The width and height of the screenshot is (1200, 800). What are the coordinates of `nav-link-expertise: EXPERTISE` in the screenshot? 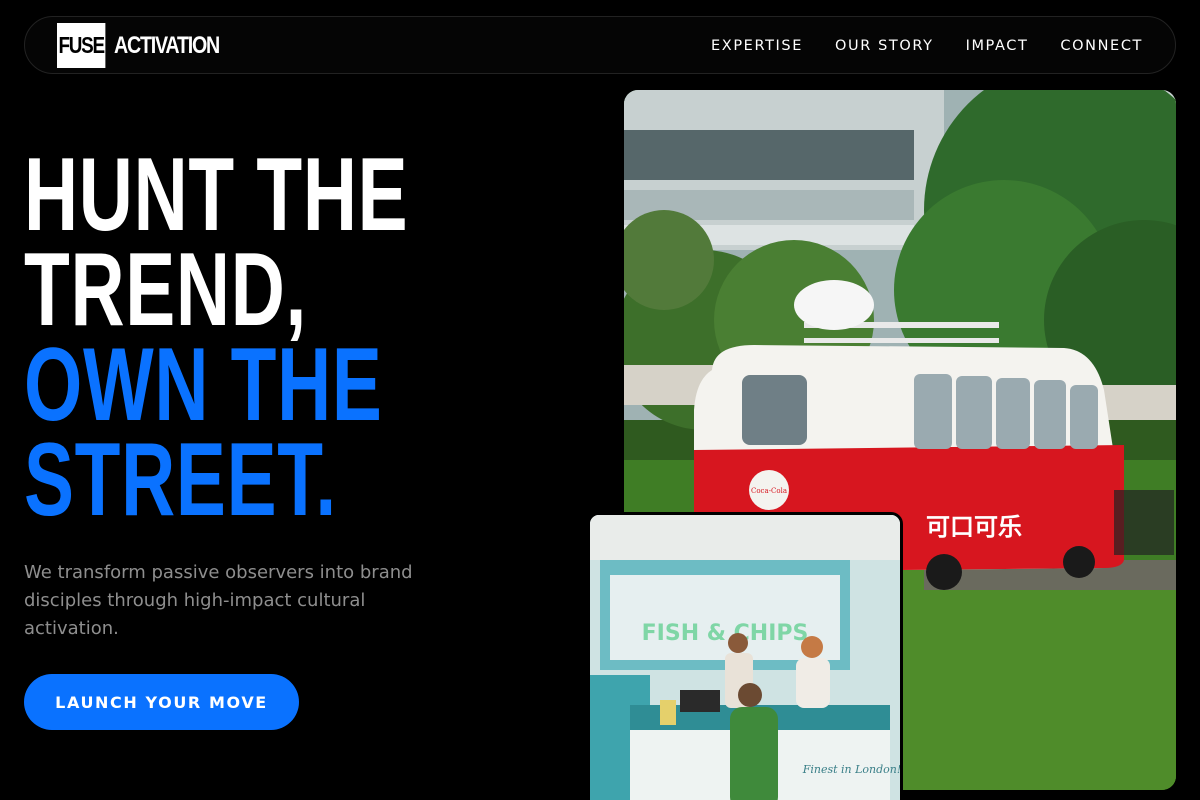 It's located at (757, 46).